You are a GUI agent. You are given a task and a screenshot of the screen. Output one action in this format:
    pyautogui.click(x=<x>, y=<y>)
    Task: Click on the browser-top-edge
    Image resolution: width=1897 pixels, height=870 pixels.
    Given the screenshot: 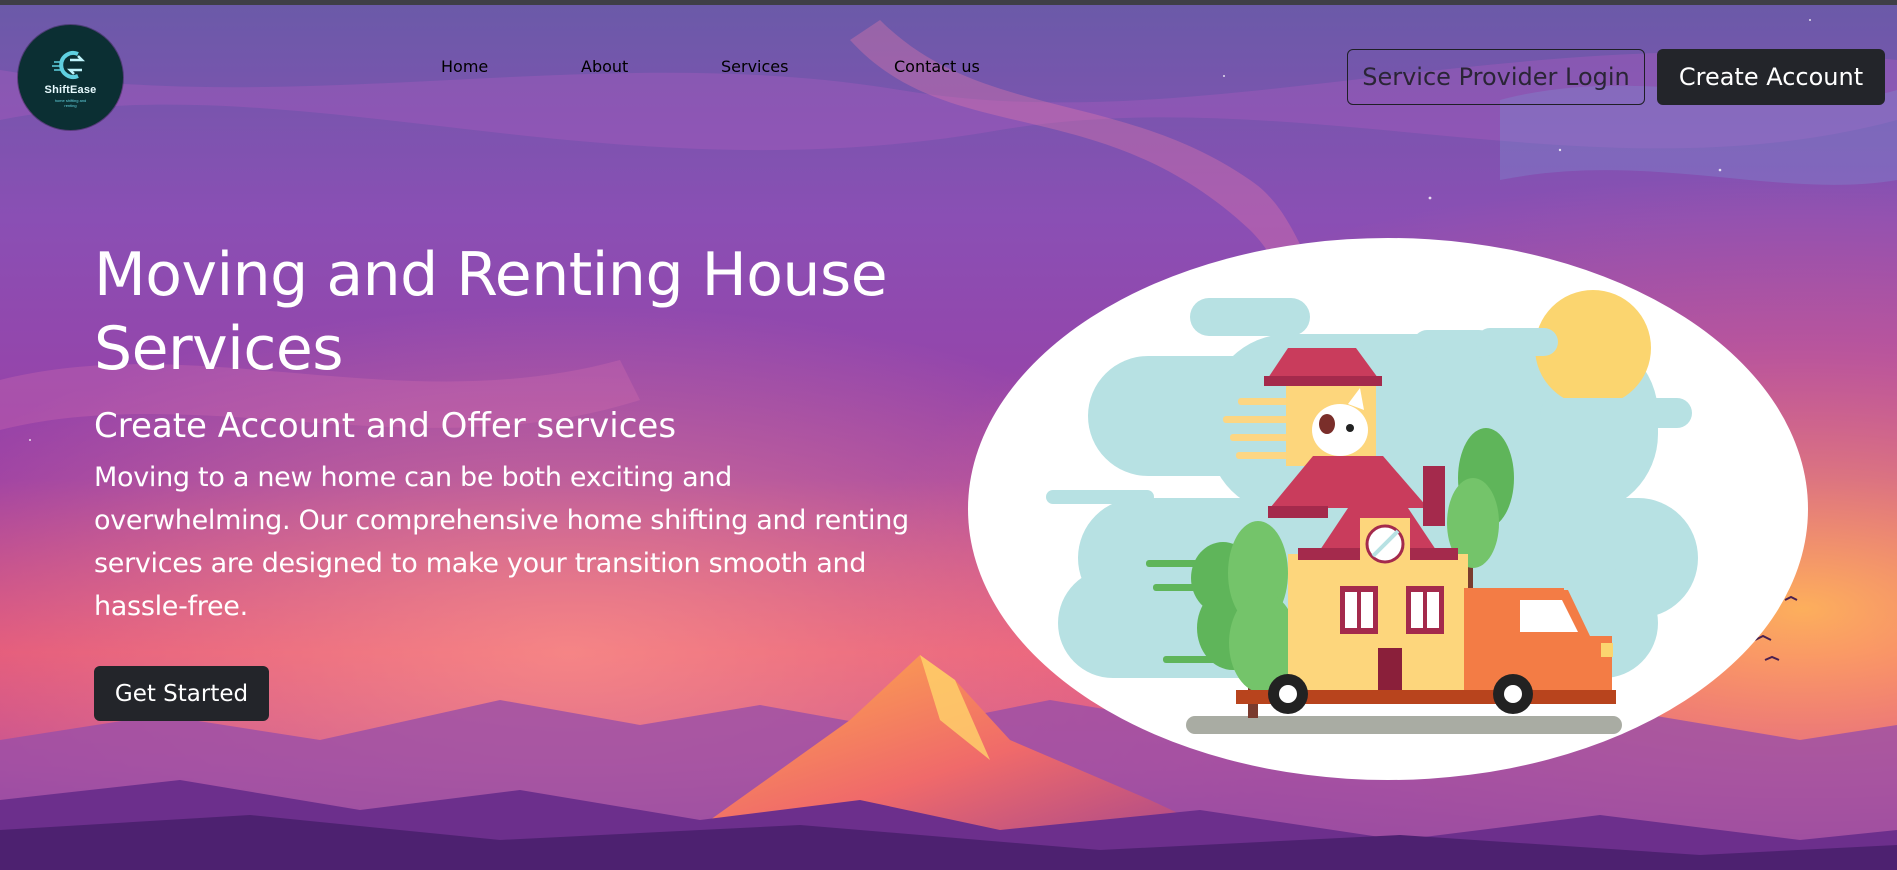 What is the action you would take?
    pyautogui.click(x=948, y=2)
    